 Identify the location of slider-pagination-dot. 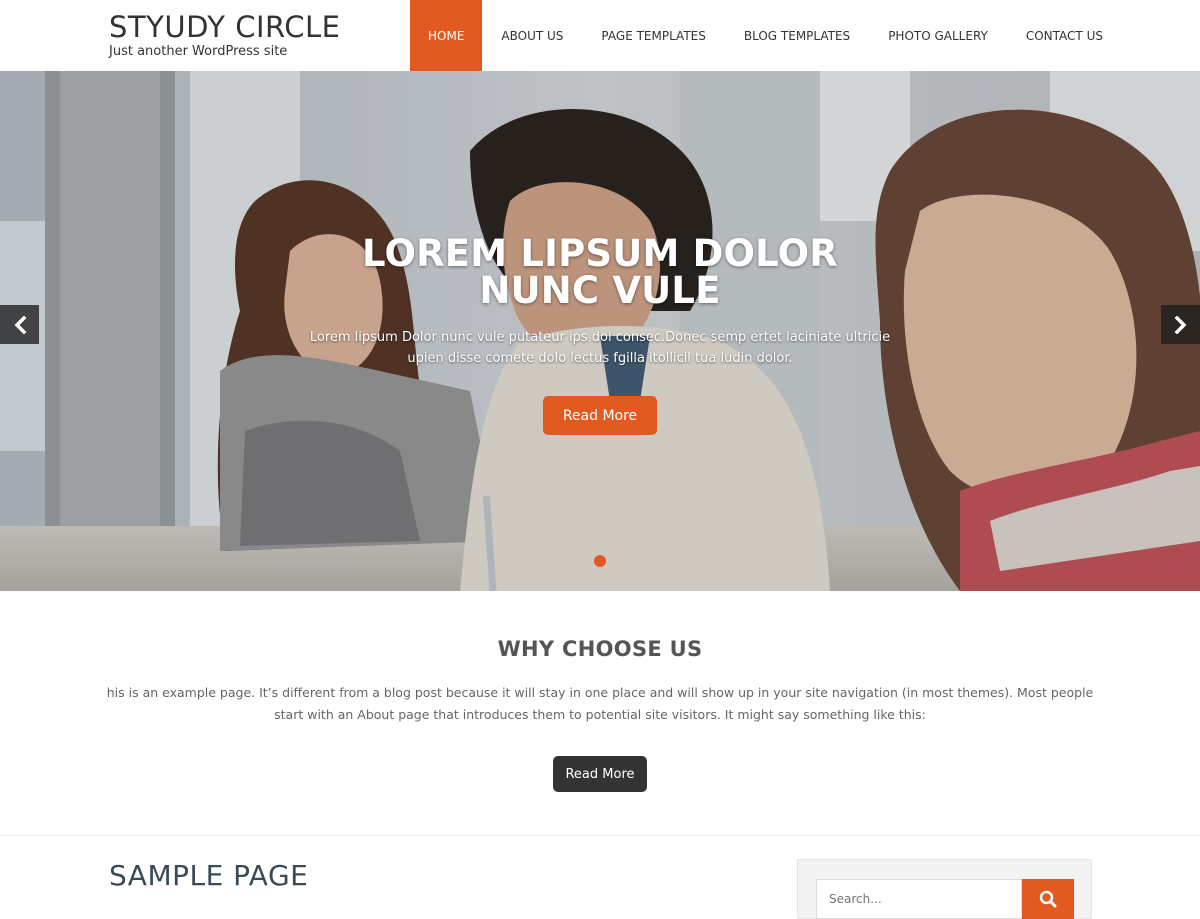
(600, 561).